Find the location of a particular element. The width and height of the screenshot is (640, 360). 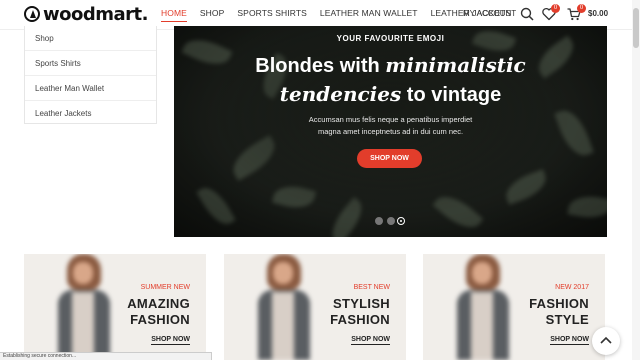

sidebar-item-leather-jackets: Leather Jackets is located at coordinates (90, 113).